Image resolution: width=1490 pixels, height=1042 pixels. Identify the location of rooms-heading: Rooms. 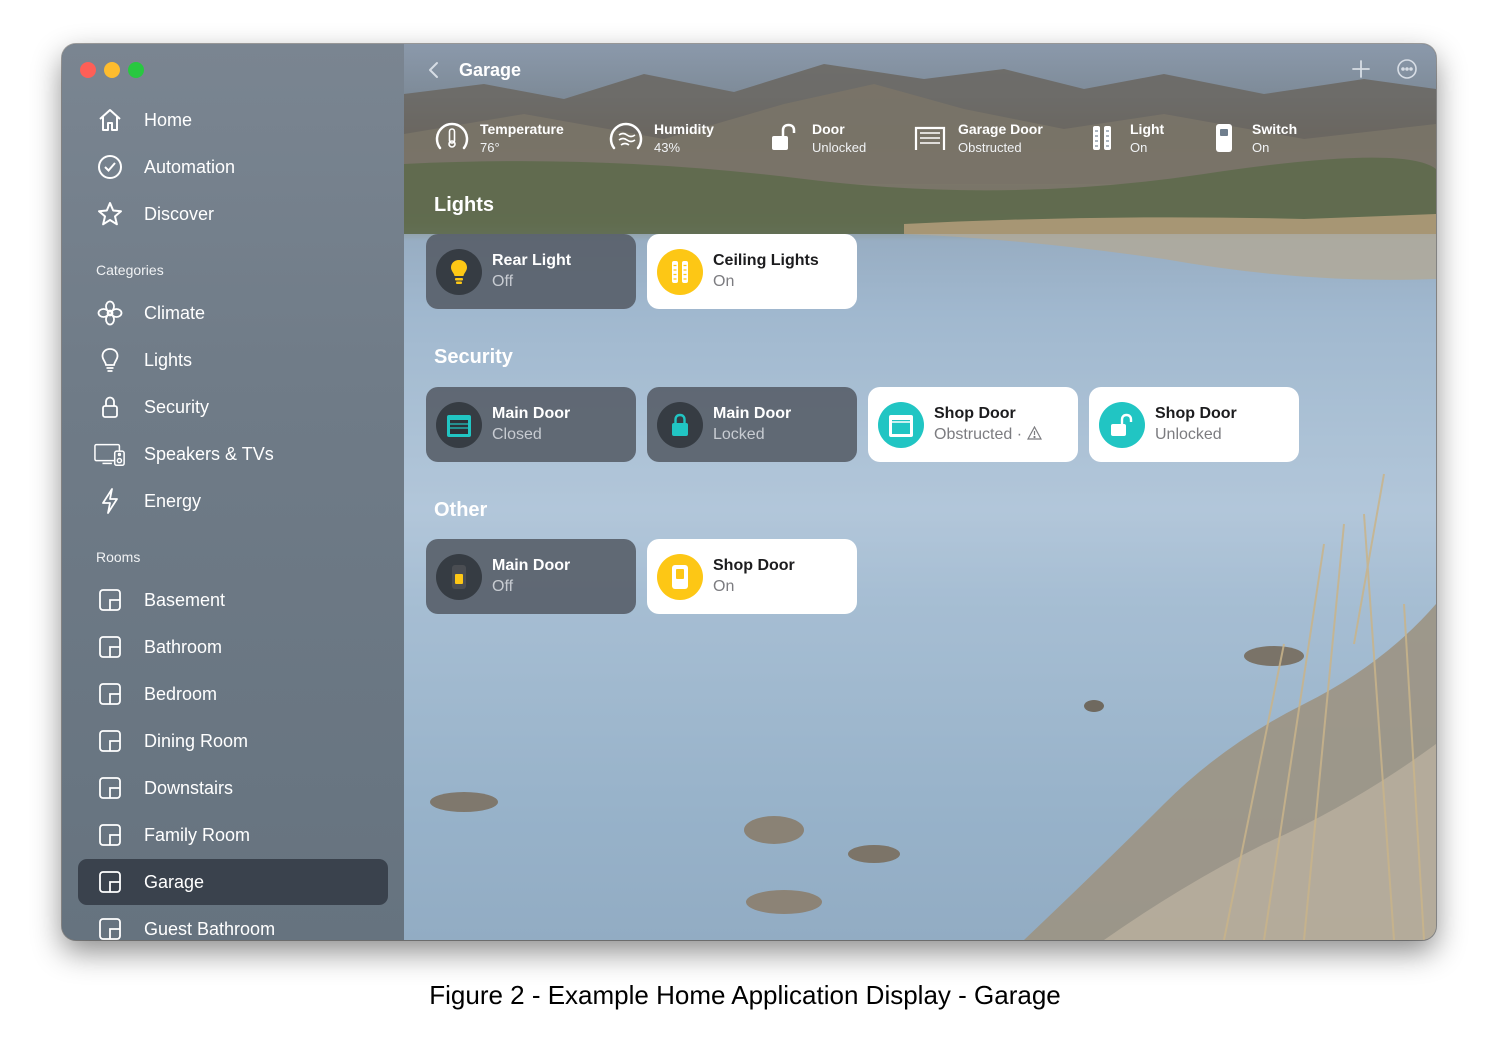
(118, 557).